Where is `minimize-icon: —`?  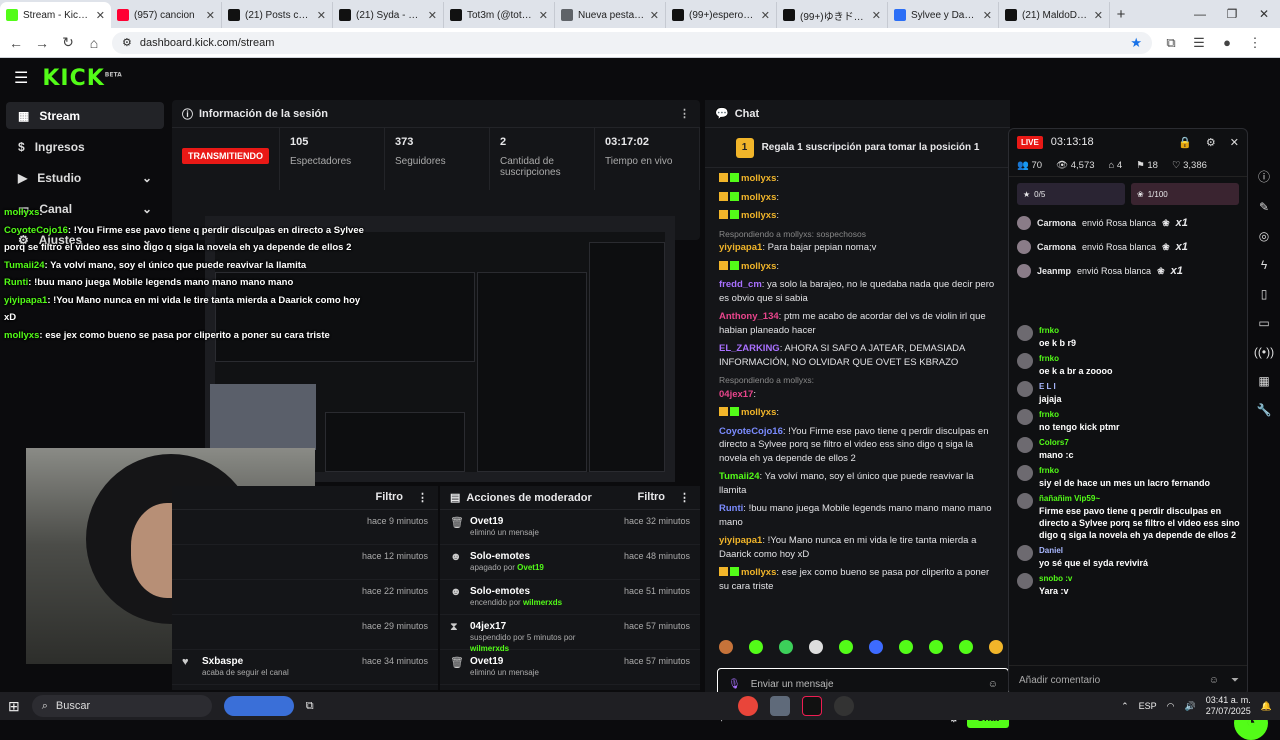 minimize-icon: — is located at coordinates (1200, 14).